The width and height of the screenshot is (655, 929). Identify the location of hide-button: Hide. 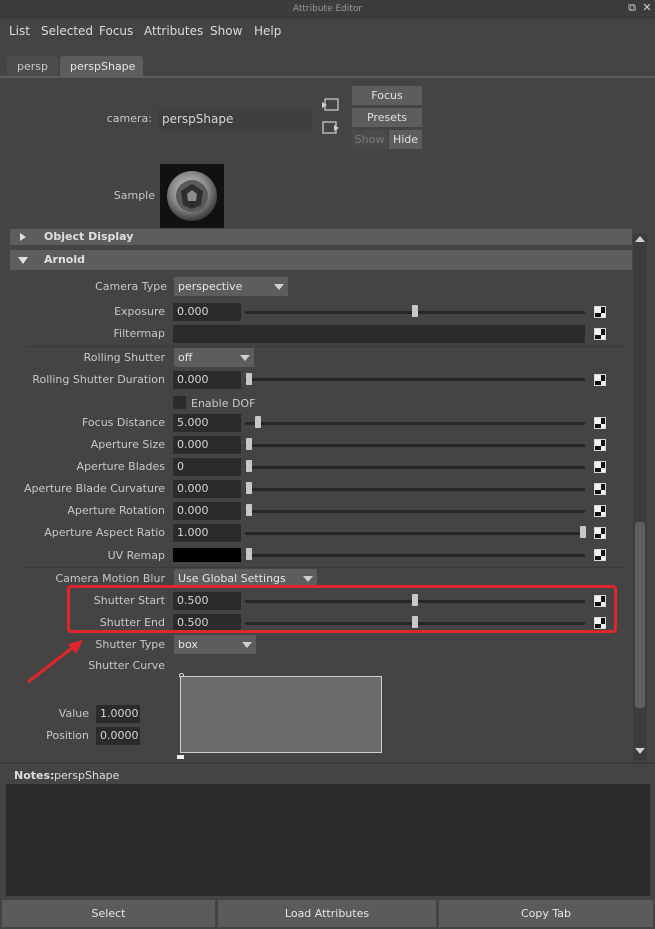
(405, 139).